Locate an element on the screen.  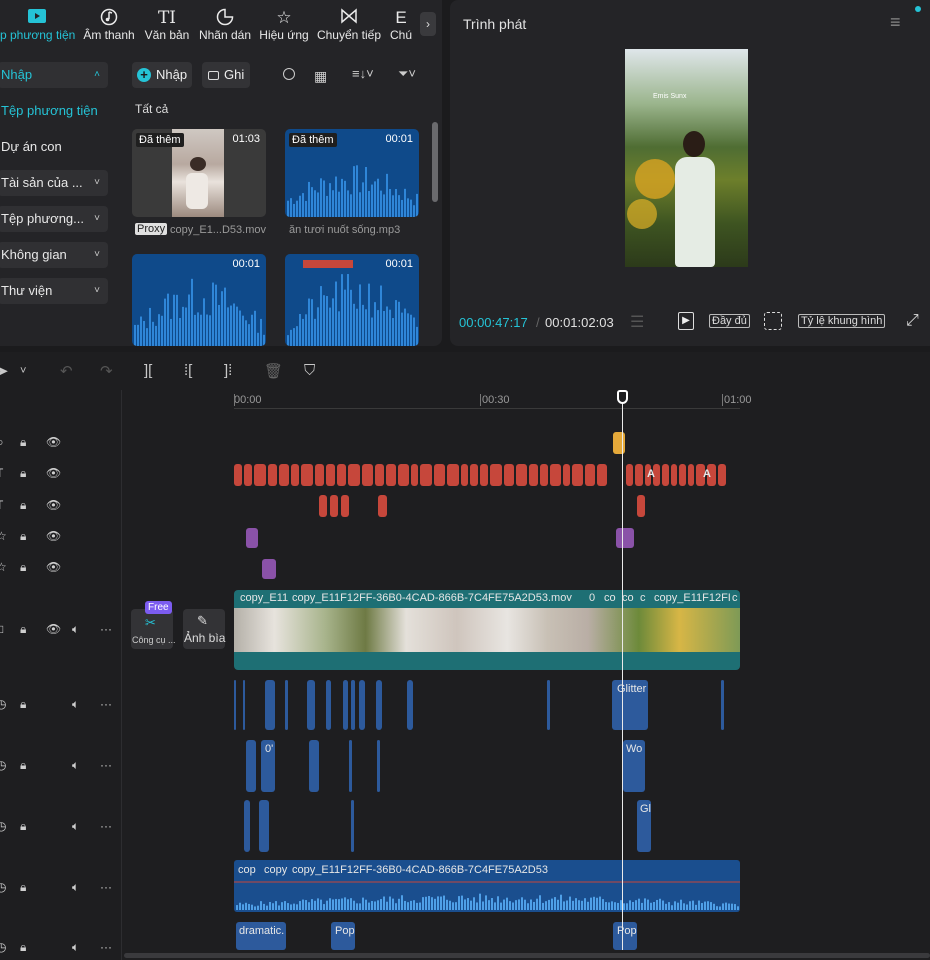
playhead is located at coordinates (622, 670).